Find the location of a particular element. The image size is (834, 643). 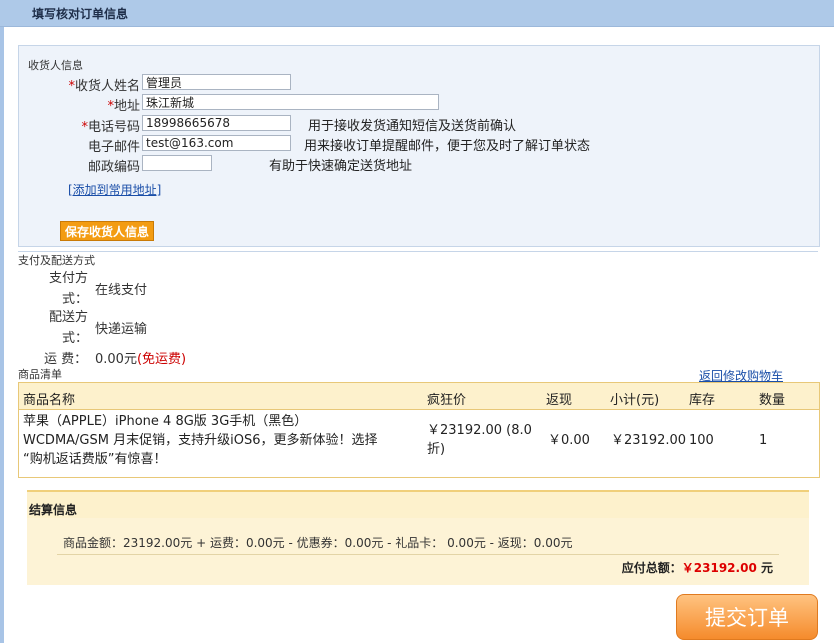

col-price-header: 疯狂价 is located at coordinates (447, 400).